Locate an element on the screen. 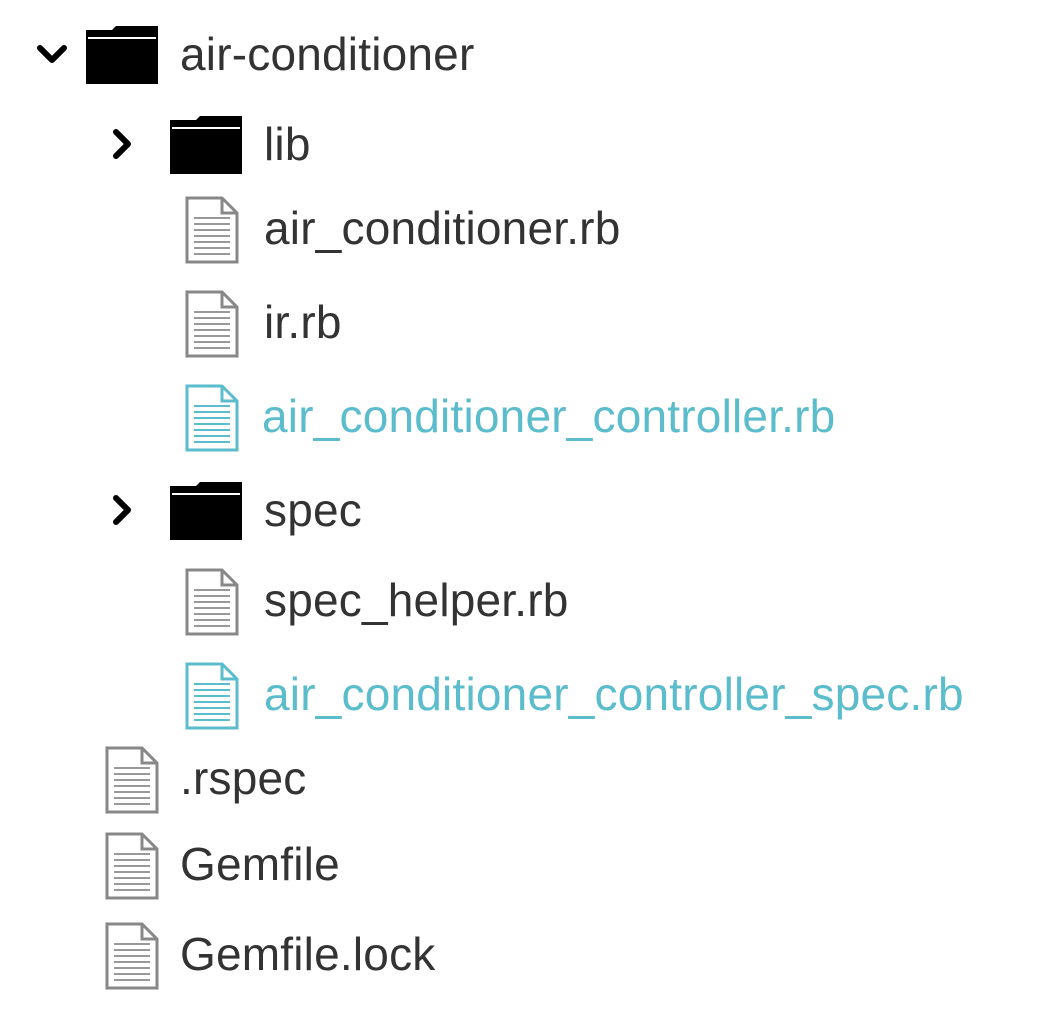 This screenshot has height=1018, width=1046. tree-file-air-conditioner-controller-spec-rb: air_conditioner_controller_spec.rb is located at coordinates (523, 694).